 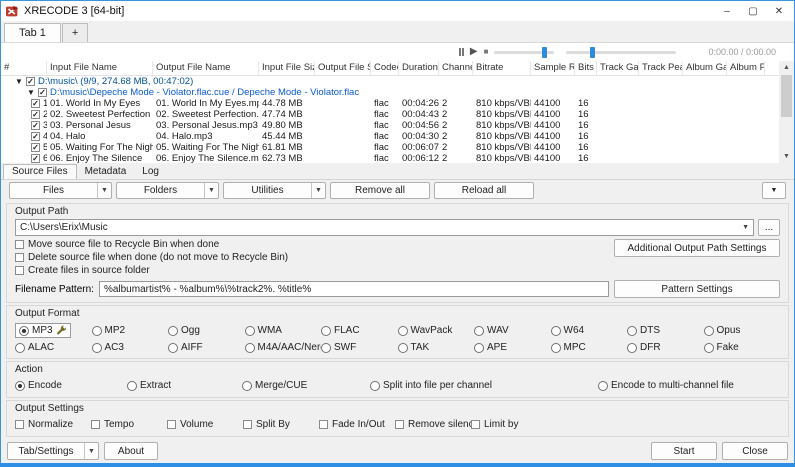 I want to click on utilities-button: Utilities ▼, so click(x=274, y=190).